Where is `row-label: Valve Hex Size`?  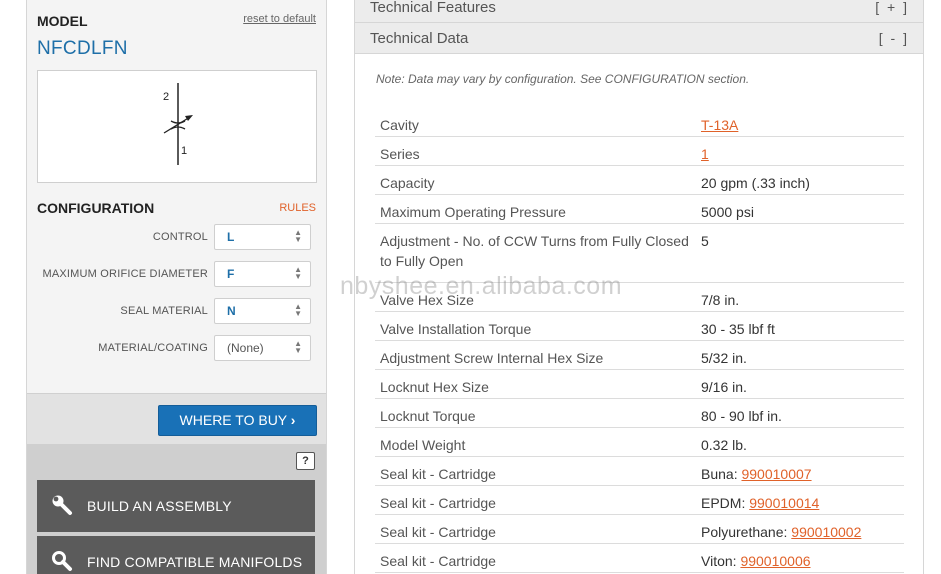 row-label: Valve Hex Size is located at coordinates (427, 300).